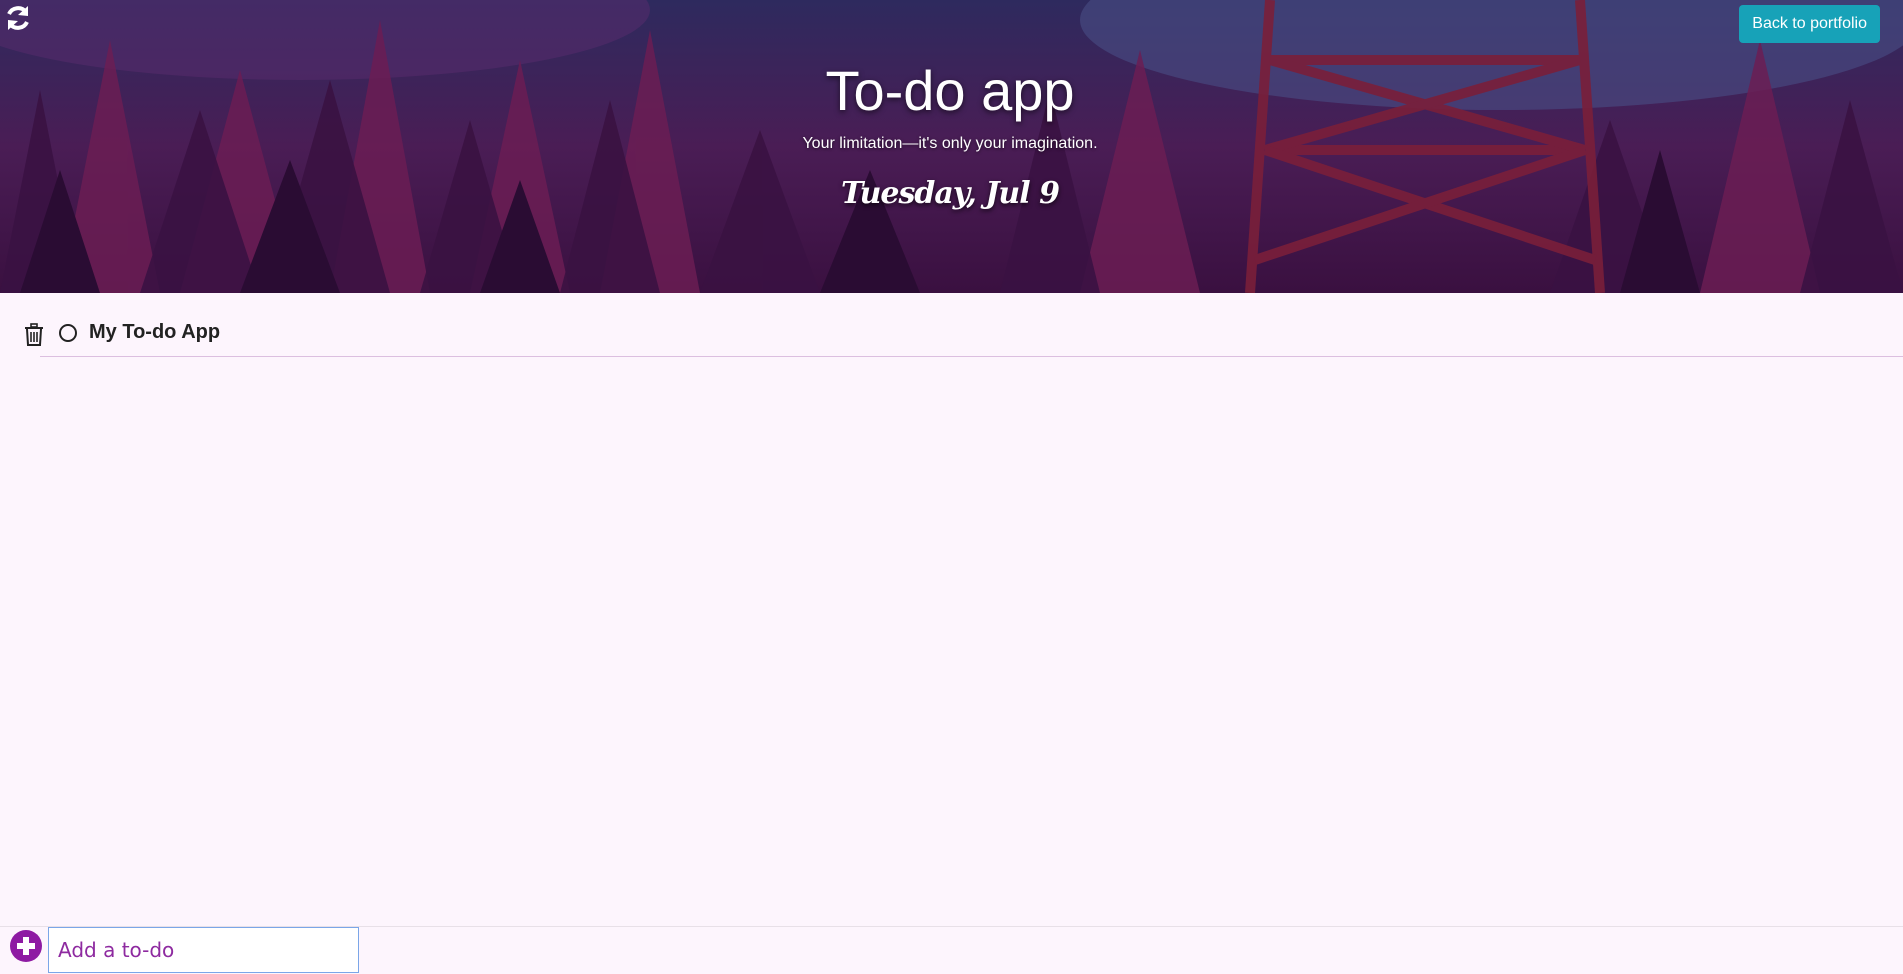 The image size is (1903, 974). Describe the element at coordinates (1809, 24) in the screenshot. I see `back-to-portfolio-button: Back to portfolio` at that location.